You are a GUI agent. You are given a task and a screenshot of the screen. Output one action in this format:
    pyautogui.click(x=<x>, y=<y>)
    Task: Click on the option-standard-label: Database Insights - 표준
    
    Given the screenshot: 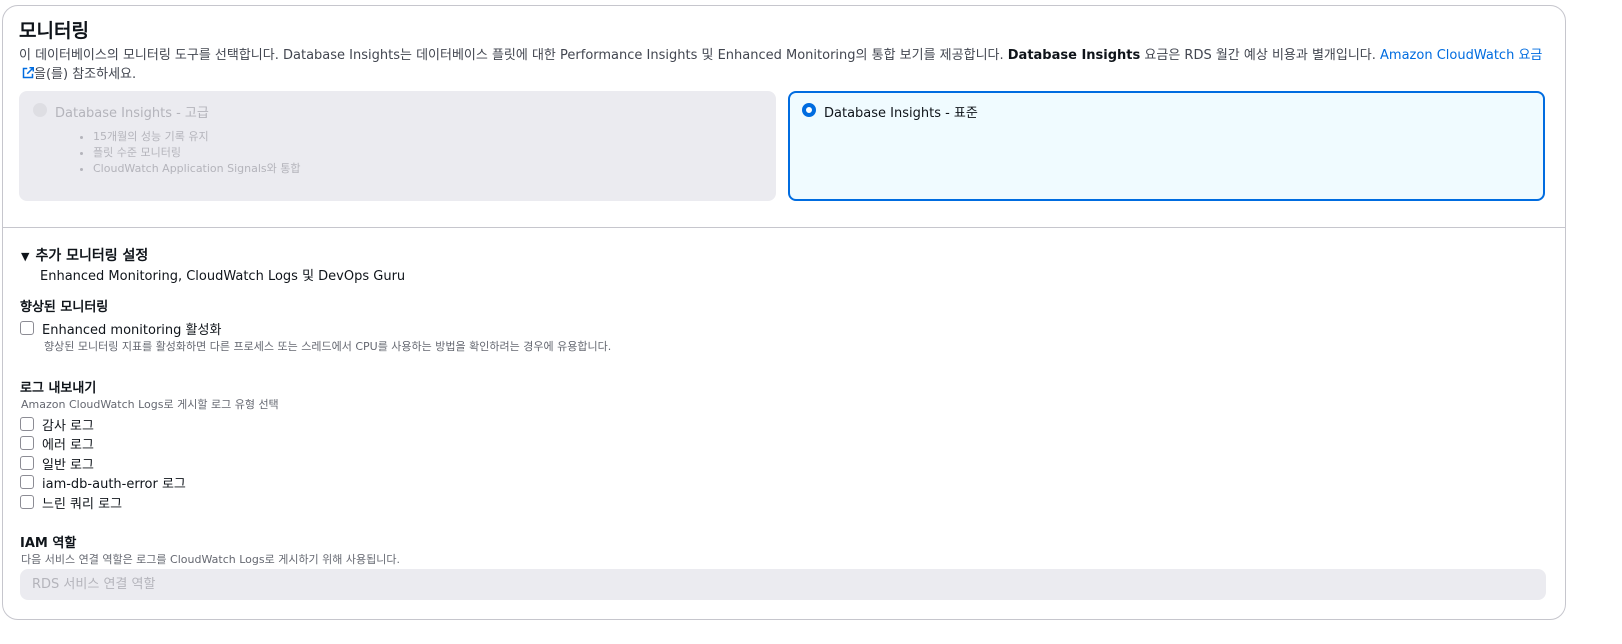 What is the action you would take?
    pyautogui.click(x=901, y=113)
    